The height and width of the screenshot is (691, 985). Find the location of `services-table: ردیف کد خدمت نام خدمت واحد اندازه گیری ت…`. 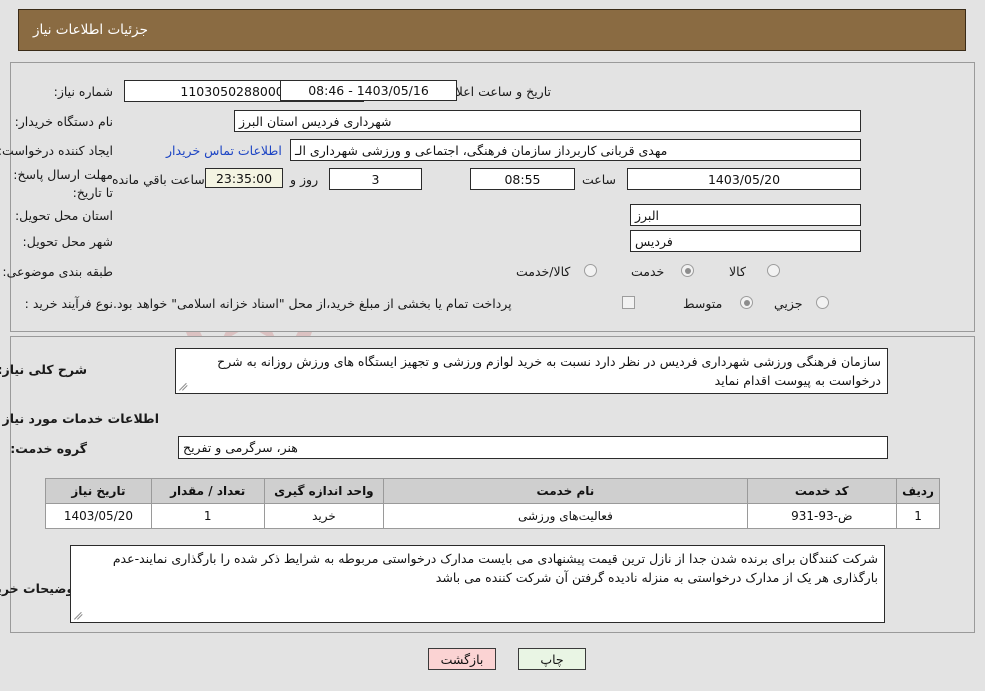

services-table: ردیف کد خدمت نام خدمت واحد اندازه گیری ت… is located at coordinates (492, 503).